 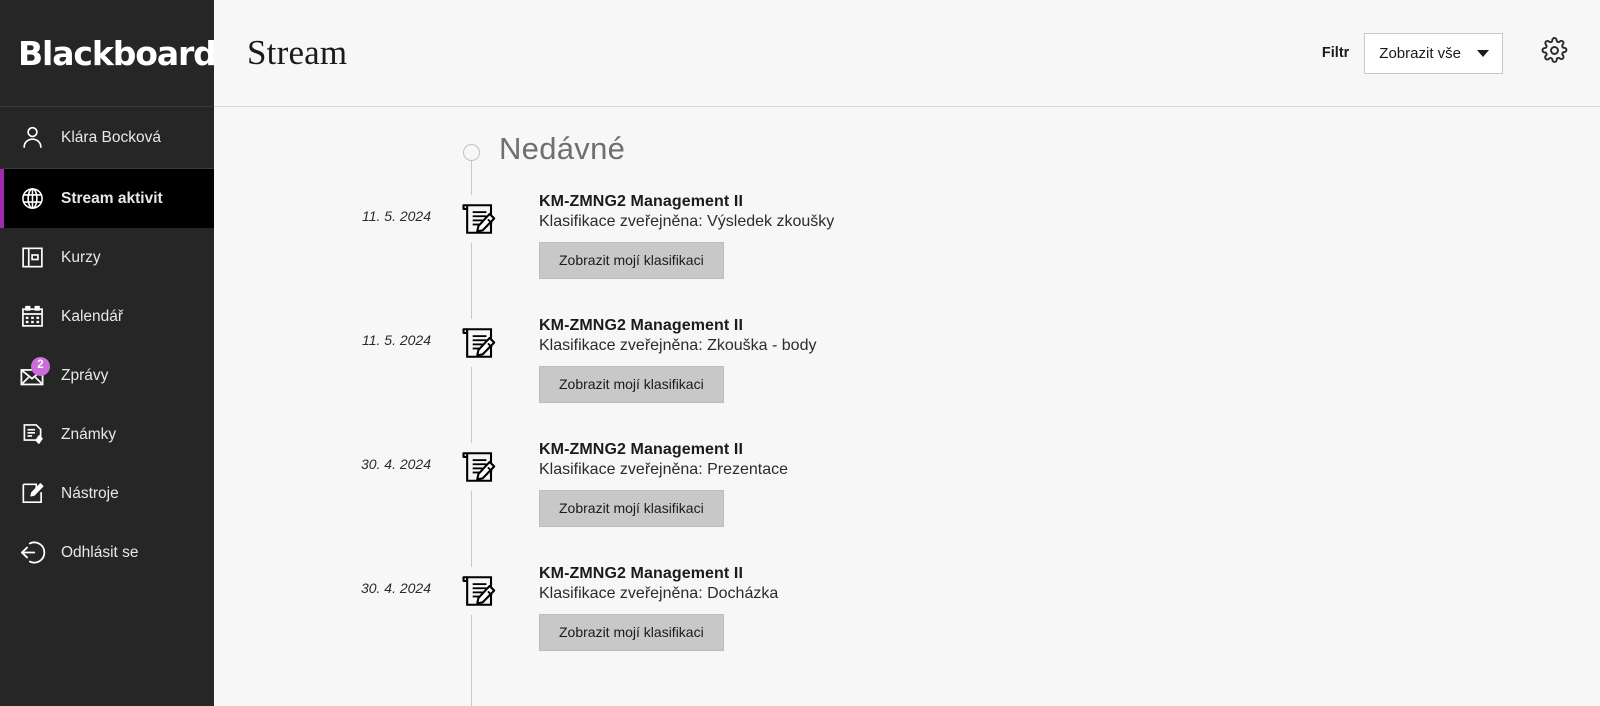 What do you see at coordinates (297, 52) in the screenshot?
I see `page-title: Stream` at bounding box center [297, 52].